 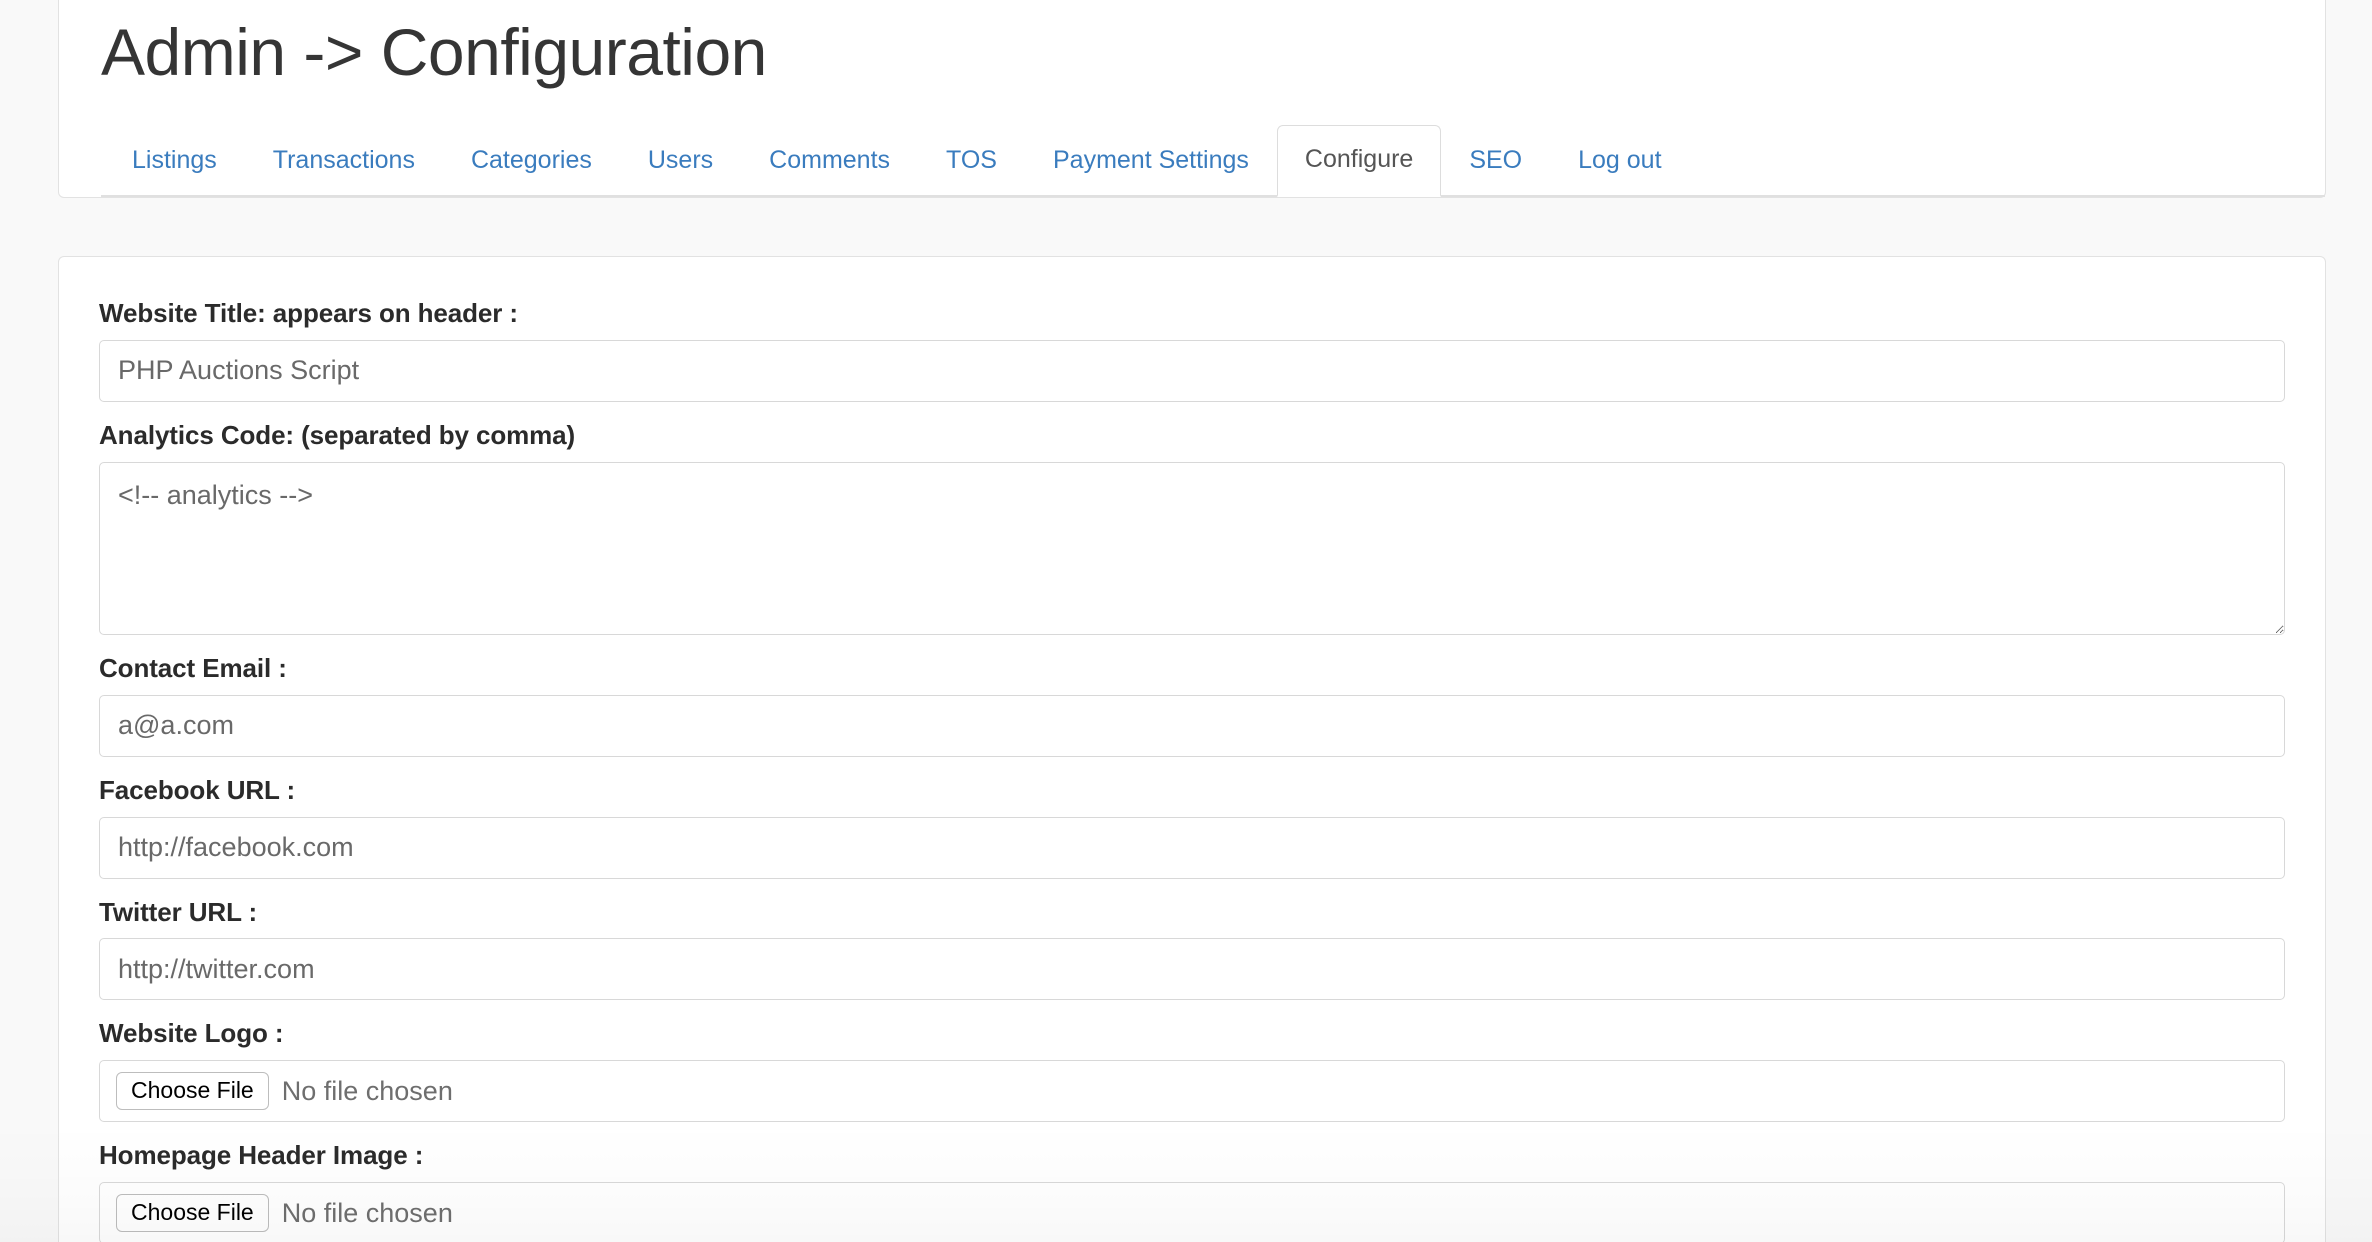 What do you see at coordinates (344, 161) in the screenshot?
I see `tab-transactions: Transactions` at bounding box center [344, 161].